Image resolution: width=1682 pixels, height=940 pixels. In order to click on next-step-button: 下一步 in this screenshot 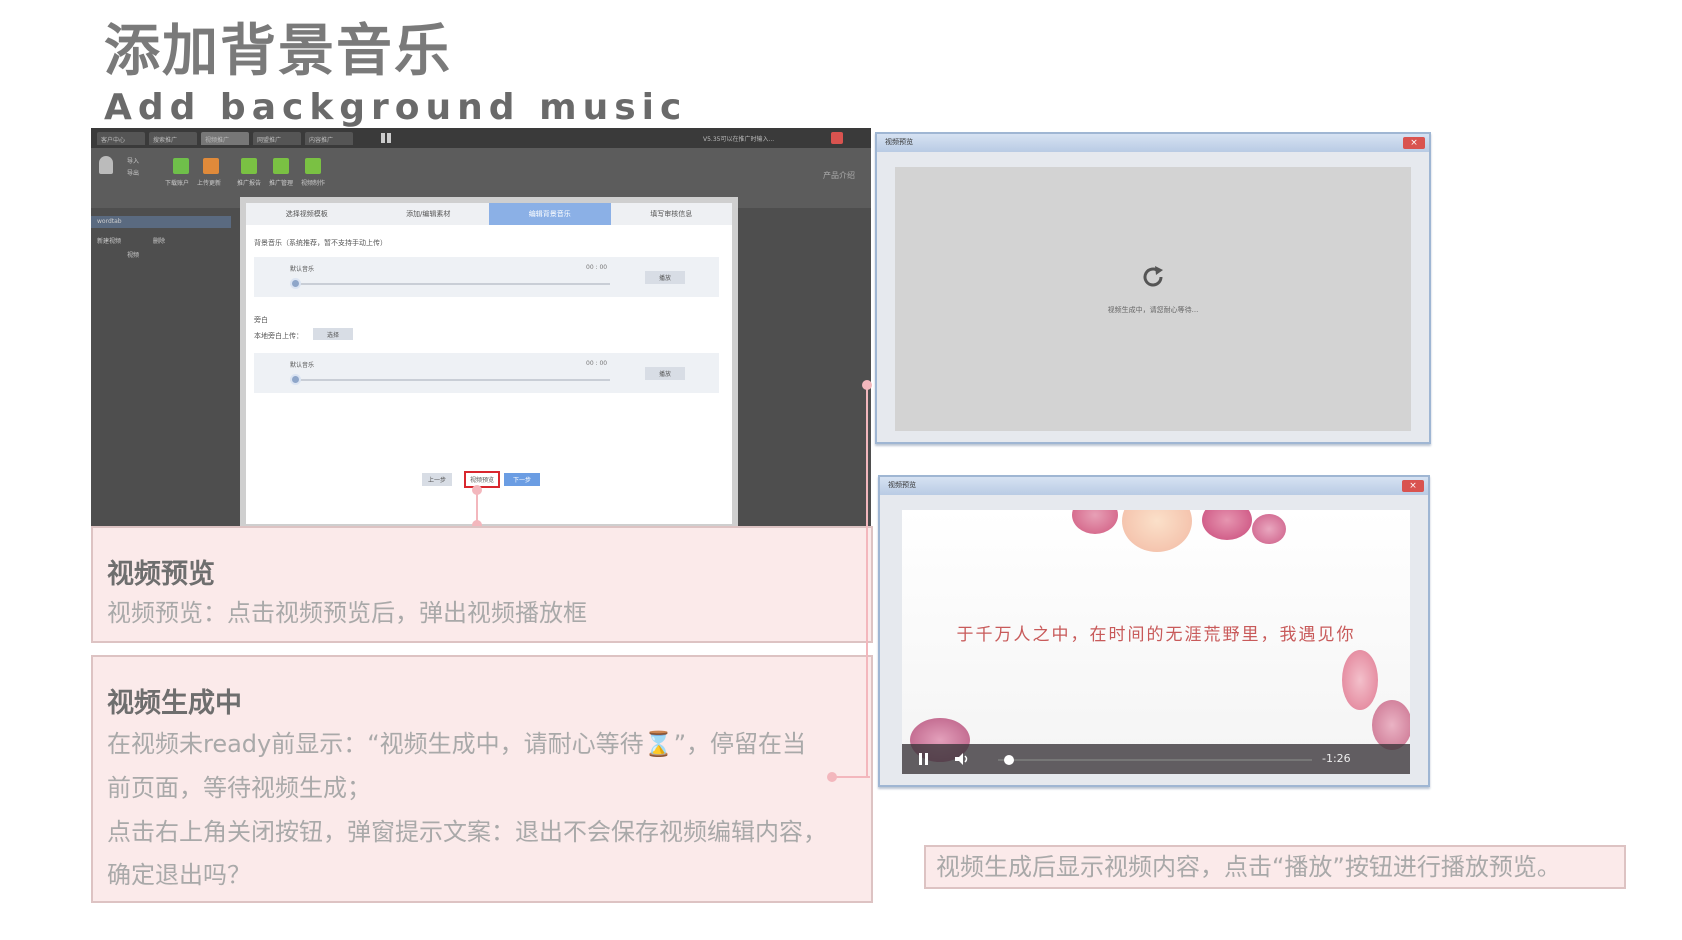, I will do `click(522, 479)`.